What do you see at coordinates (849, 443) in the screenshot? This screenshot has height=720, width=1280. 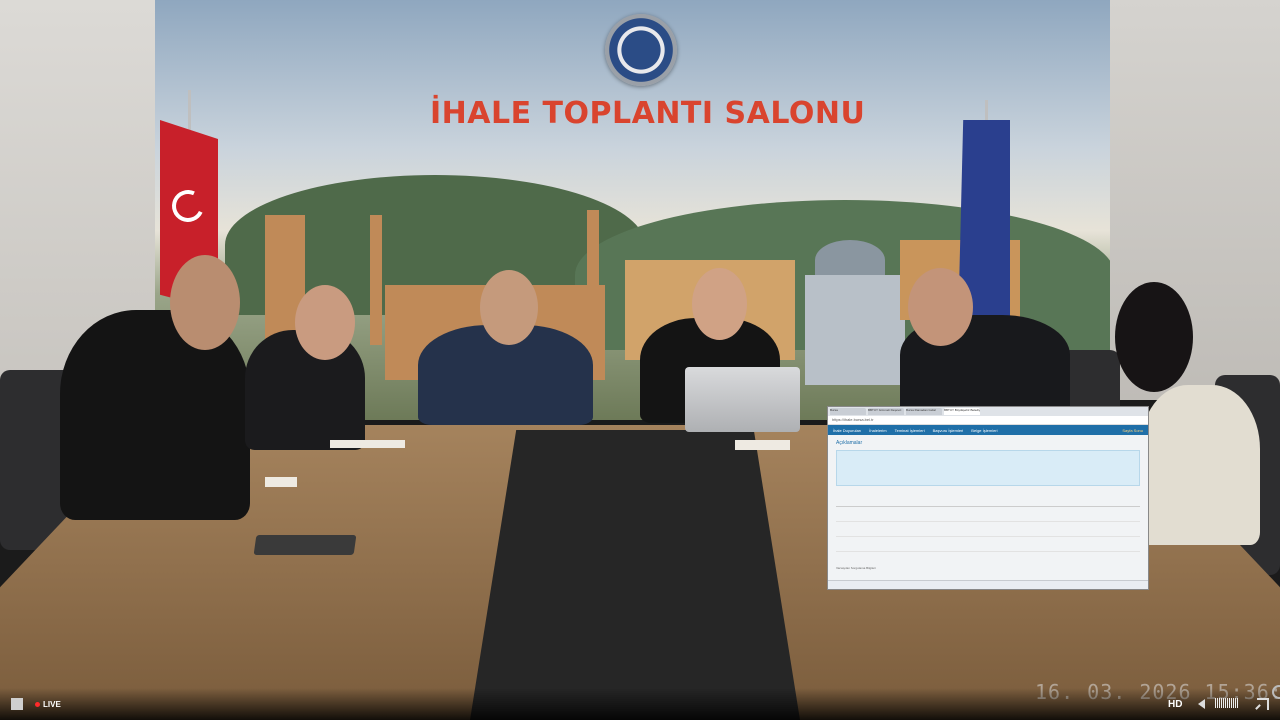 I see `page-heading: Açıklamalar` at bounding box center [849, 443].